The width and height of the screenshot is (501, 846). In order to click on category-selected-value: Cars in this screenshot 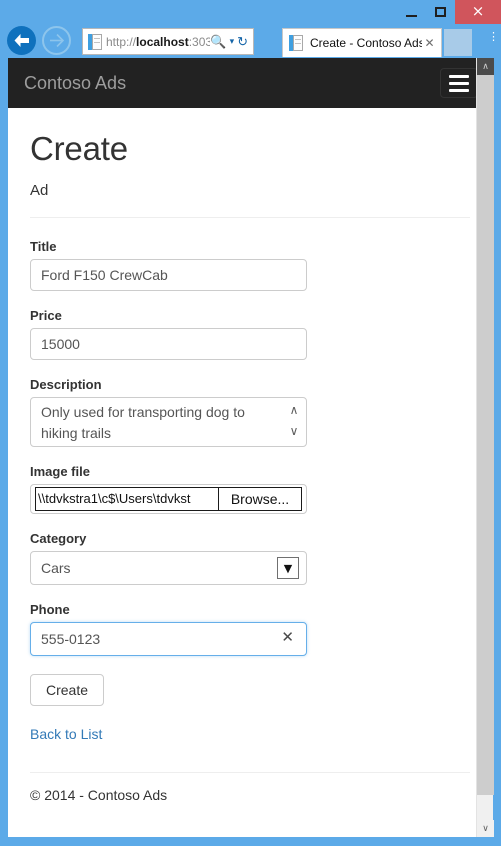, I will do `click(56, 568)`.